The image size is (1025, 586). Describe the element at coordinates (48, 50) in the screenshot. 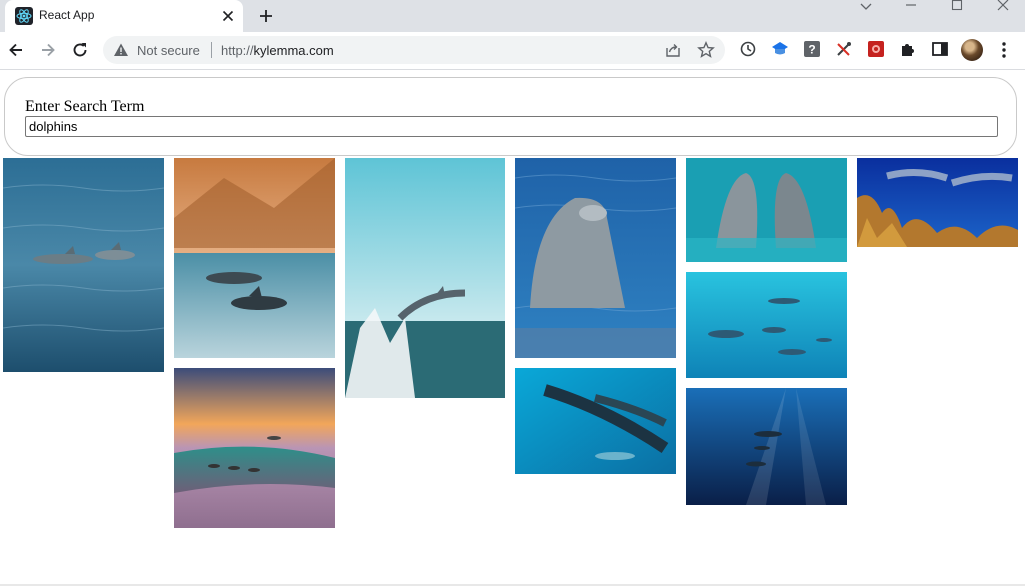

I see `forward-arrow-icon` at that location.